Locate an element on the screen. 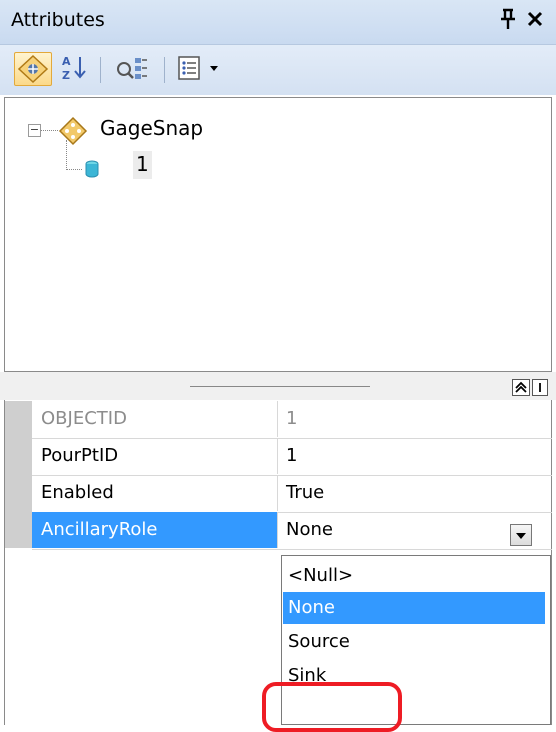 The width and height of the screenshot is (556, 732). option-source: Source is located at coordinates (414, 642).